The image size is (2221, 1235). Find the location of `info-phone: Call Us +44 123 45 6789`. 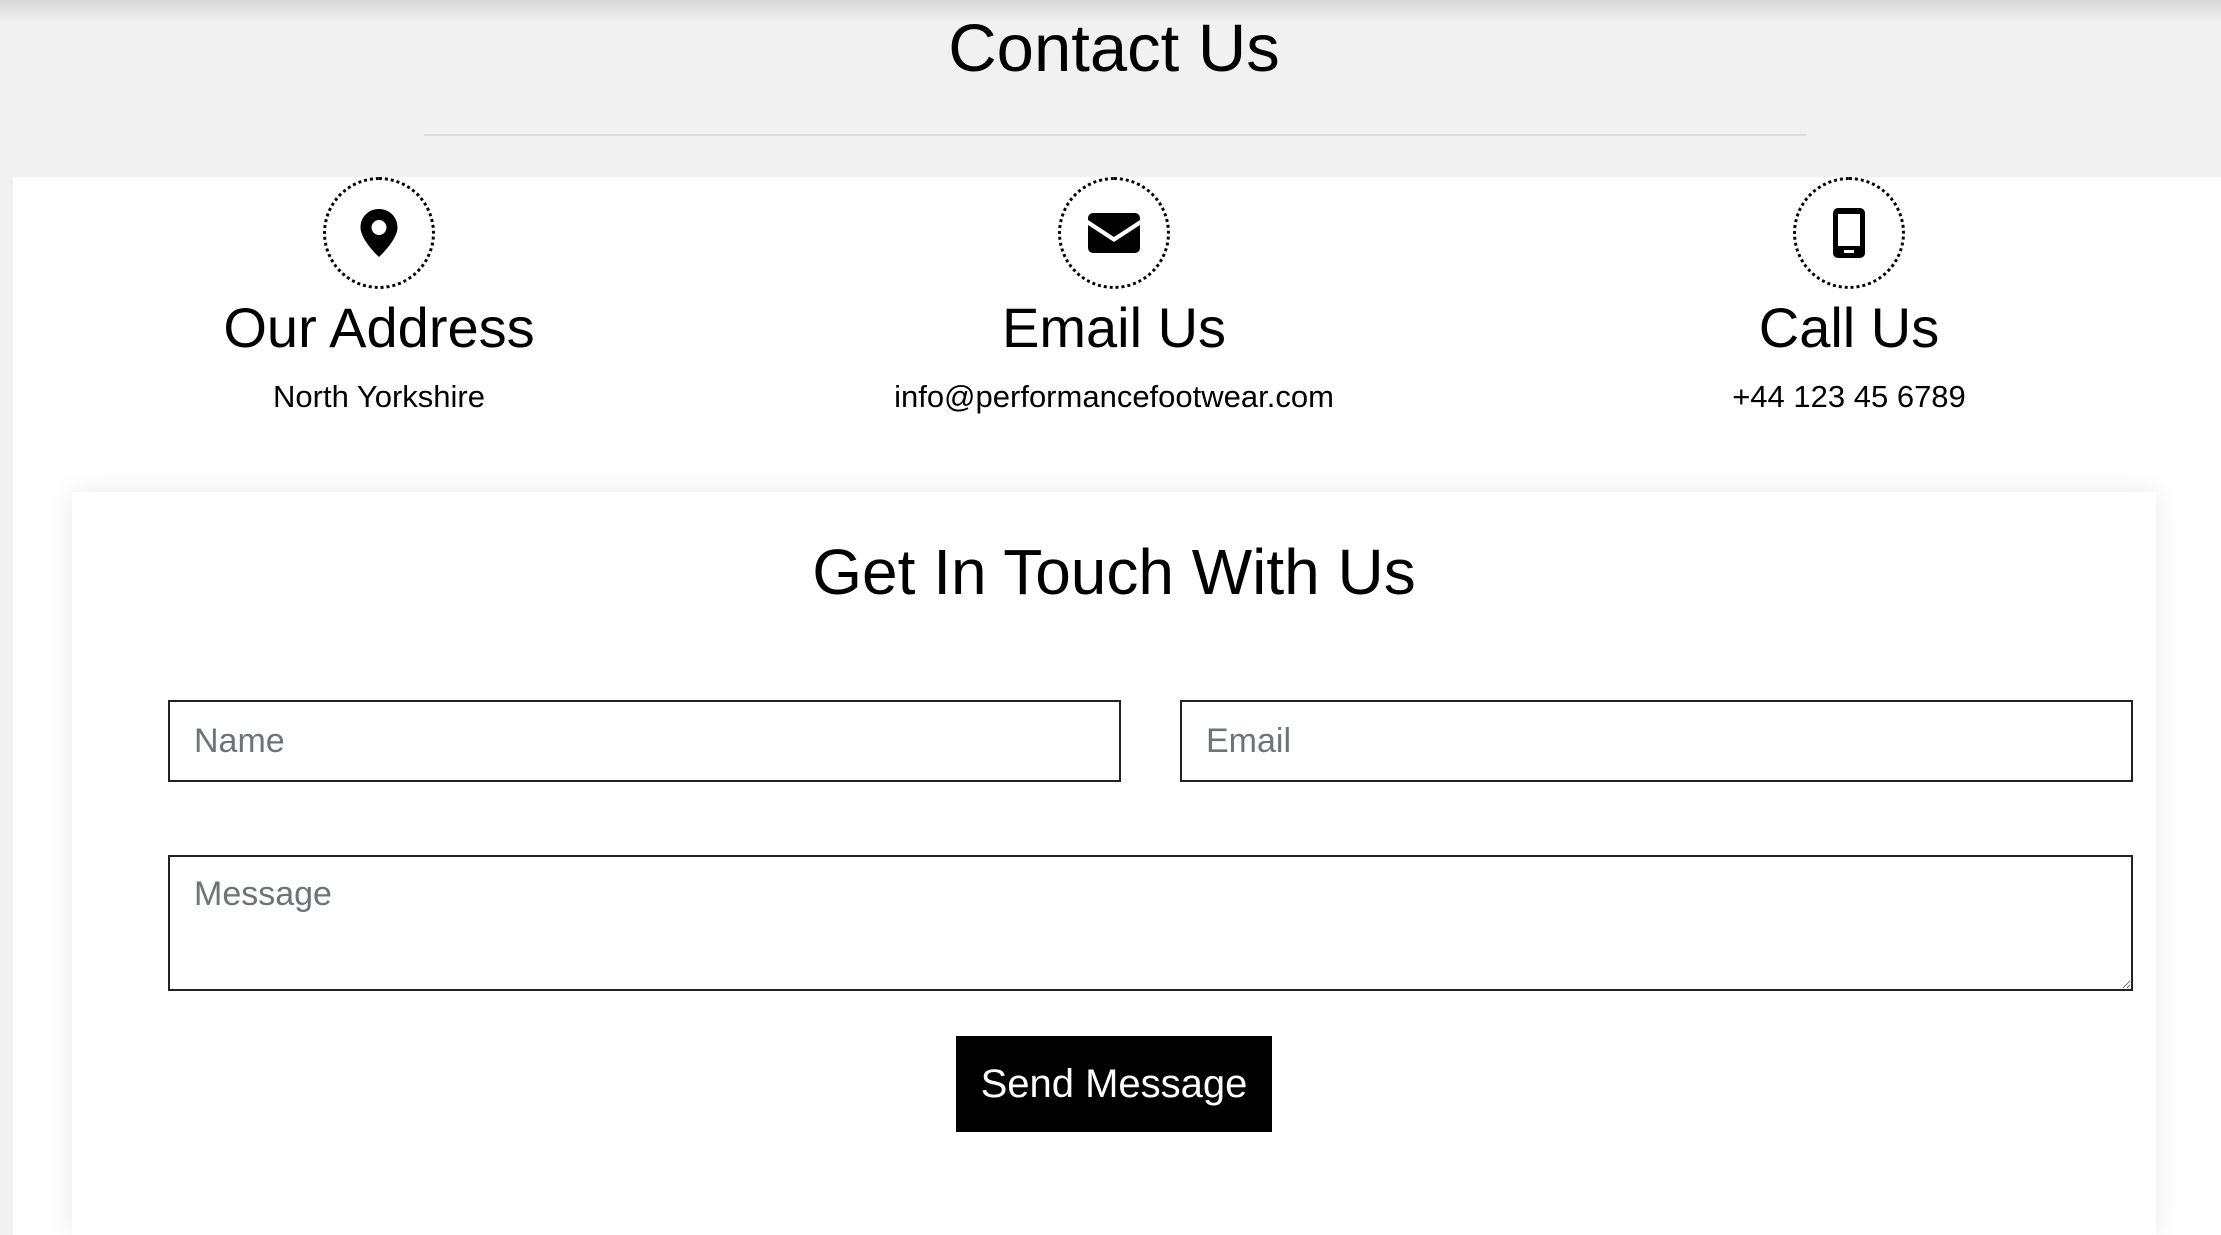

info-phone: Call Us +44 123 45 6789 is located at coordinates (1849, 297).